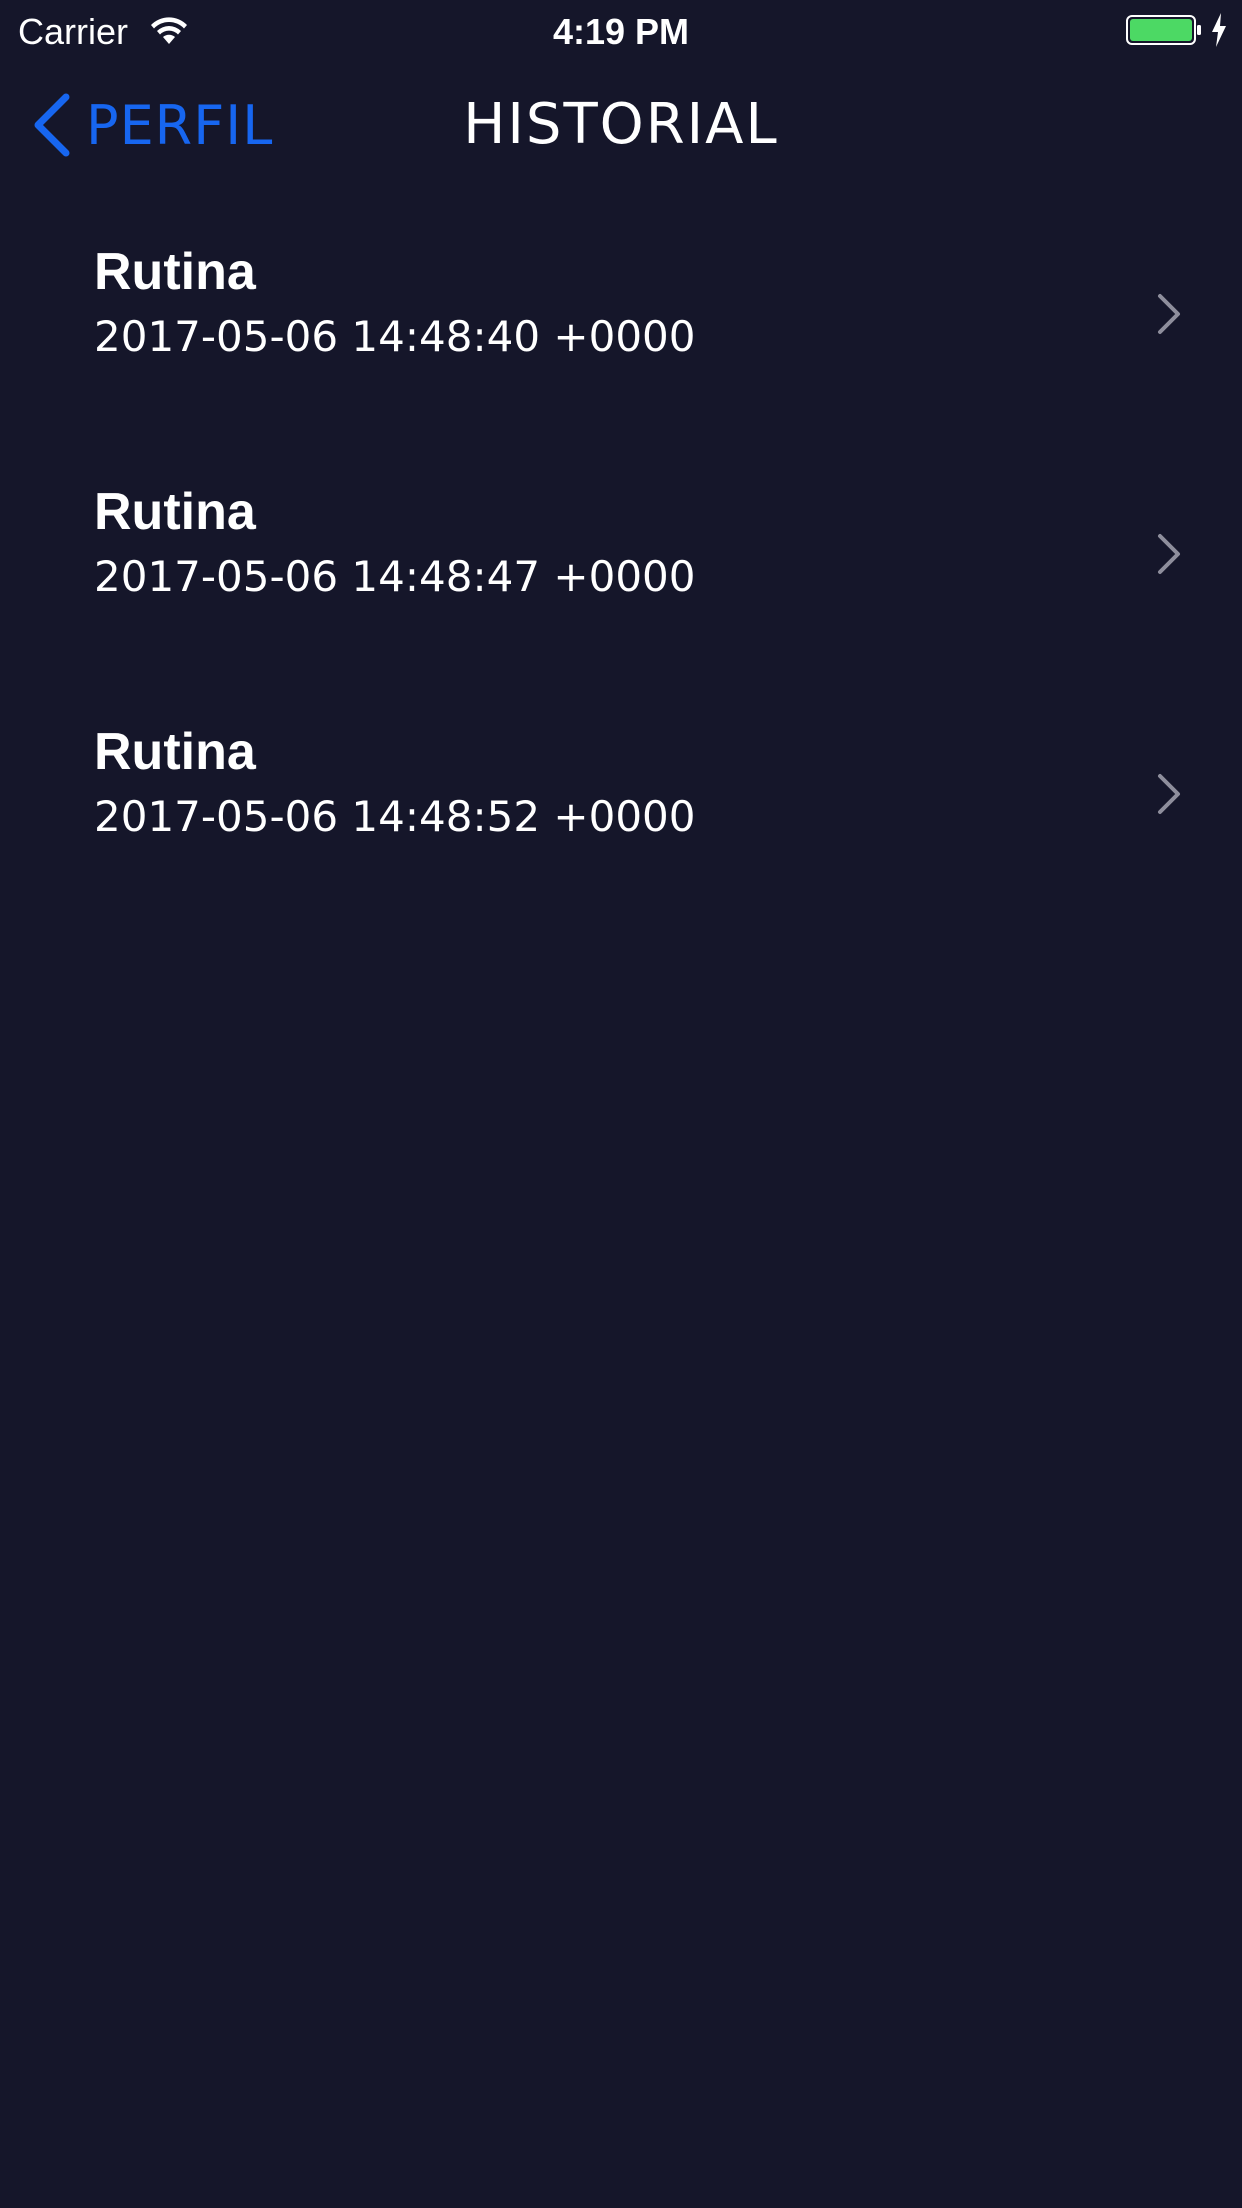  I want to click on history-list-item: Rutina 2017-05-06 14:48:40 +0000, so click(621, 312).